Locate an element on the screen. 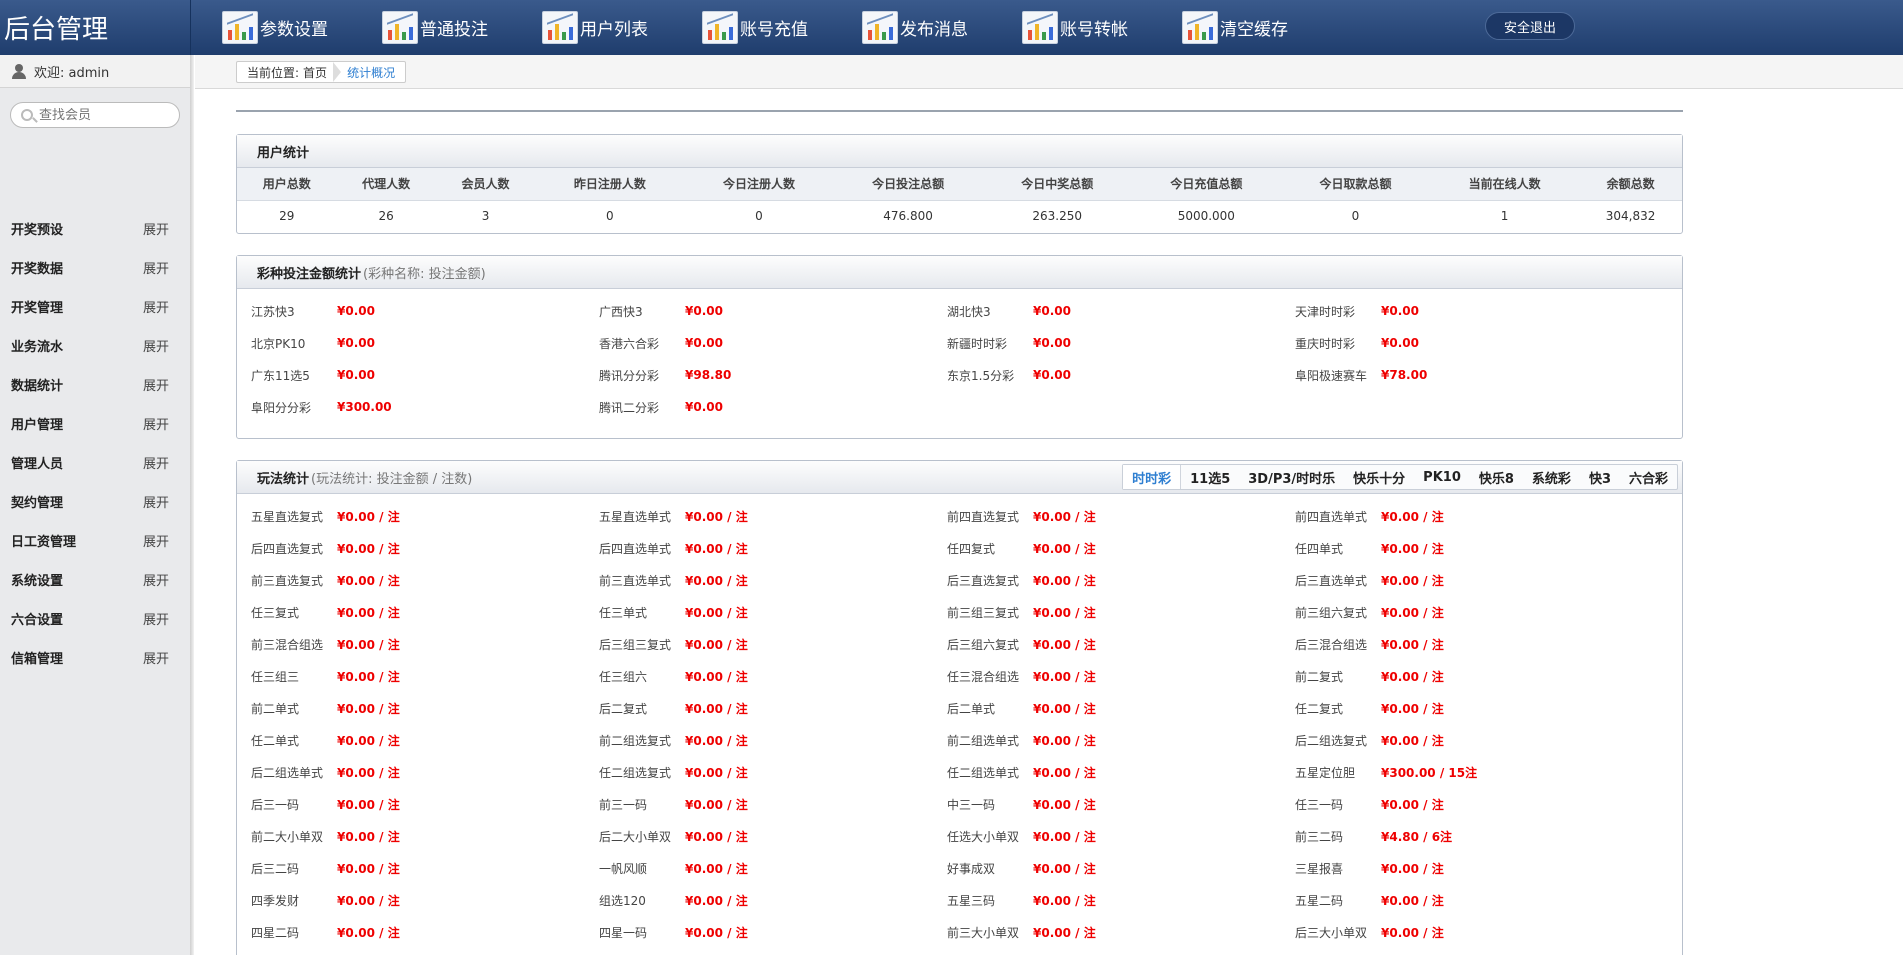  play-stat-item: 任二组选单式 ¥0.00 / 注 is located at coordinates (1121, 772).